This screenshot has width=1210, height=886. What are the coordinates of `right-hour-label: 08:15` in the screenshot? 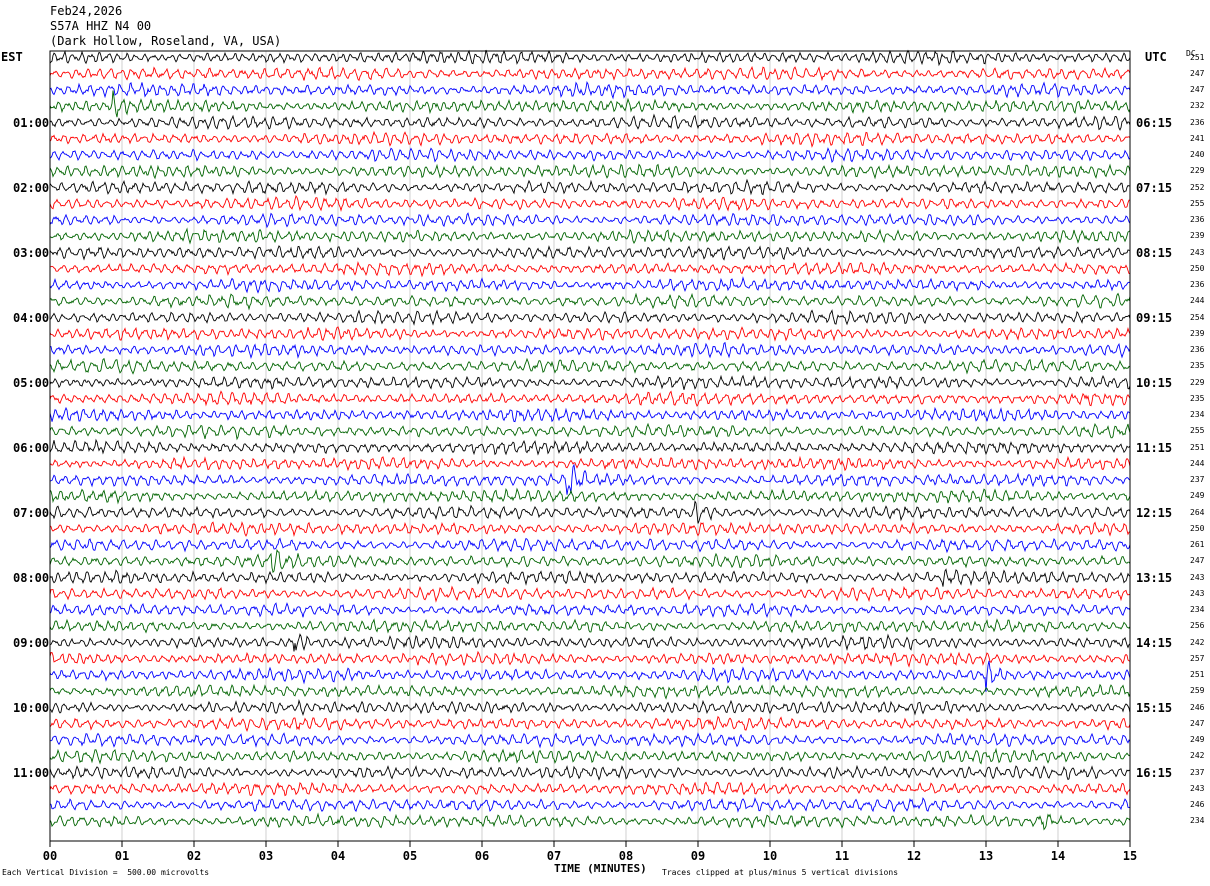 It's located at (1154, 252).